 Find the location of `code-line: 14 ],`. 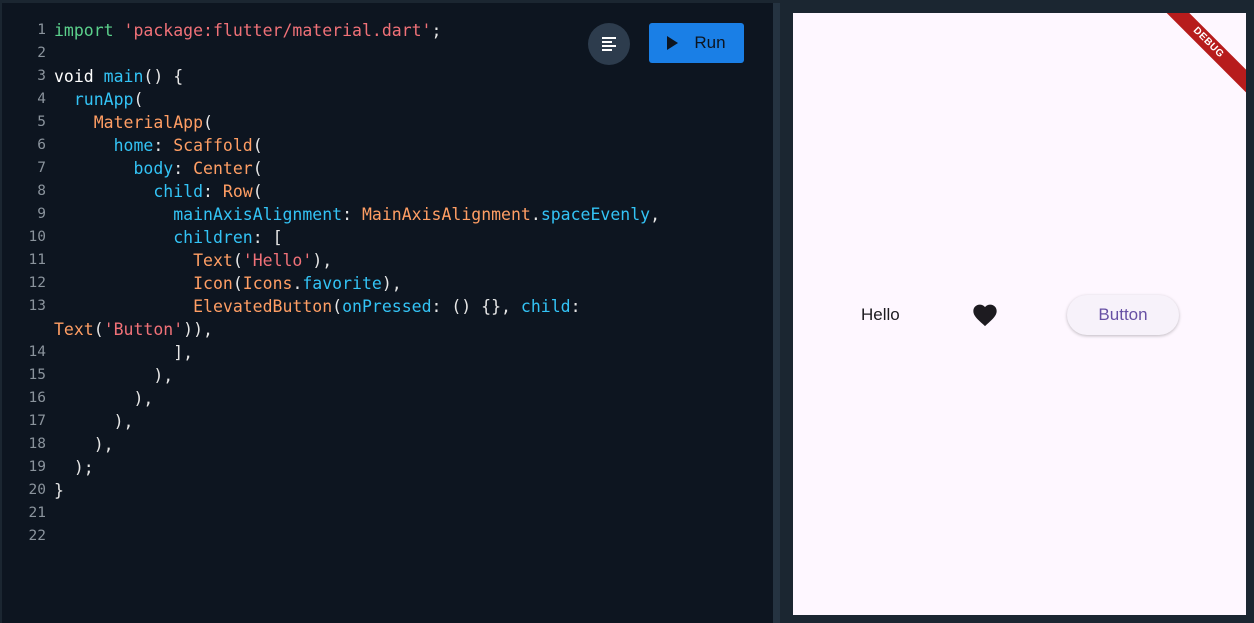

code-line: 14 ], is located at coordinates (387, 352).